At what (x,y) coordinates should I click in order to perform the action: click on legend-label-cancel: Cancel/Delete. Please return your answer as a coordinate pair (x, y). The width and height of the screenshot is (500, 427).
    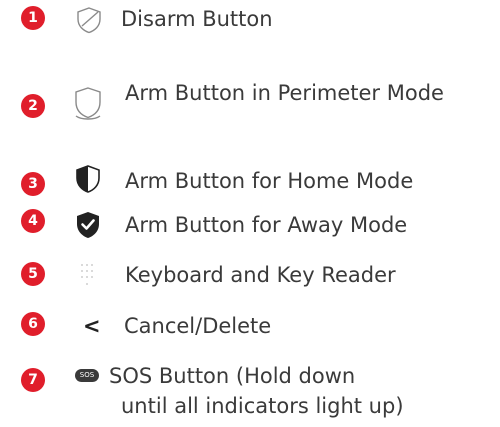
    Looking at the image, I should click on (198, 326).